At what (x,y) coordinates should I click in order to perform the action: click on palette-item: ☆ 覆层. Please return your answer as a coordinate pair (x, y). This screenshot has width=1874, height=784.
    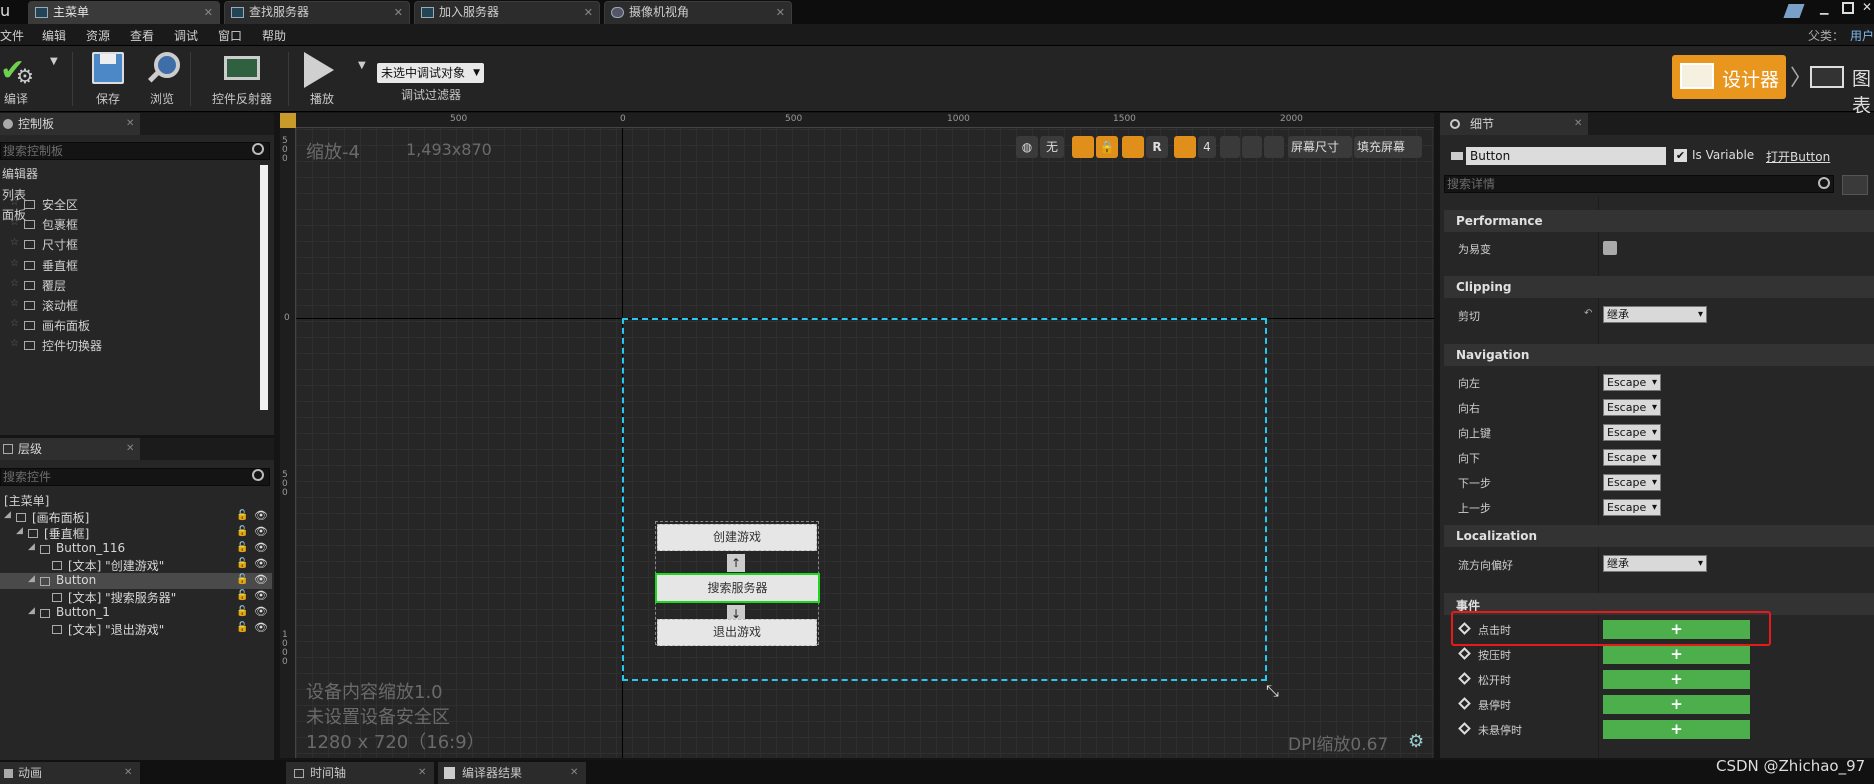
    Looking at the image, I should click on (132, 286).